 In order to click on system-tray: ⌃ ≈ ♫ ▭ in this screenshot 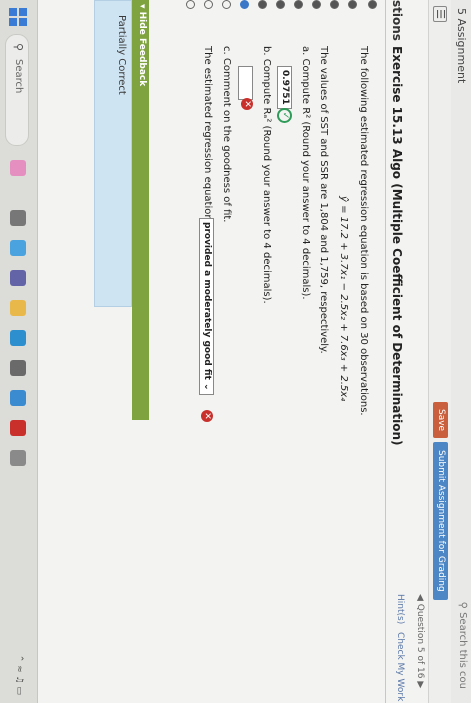, I will do `click(19, 675)`.